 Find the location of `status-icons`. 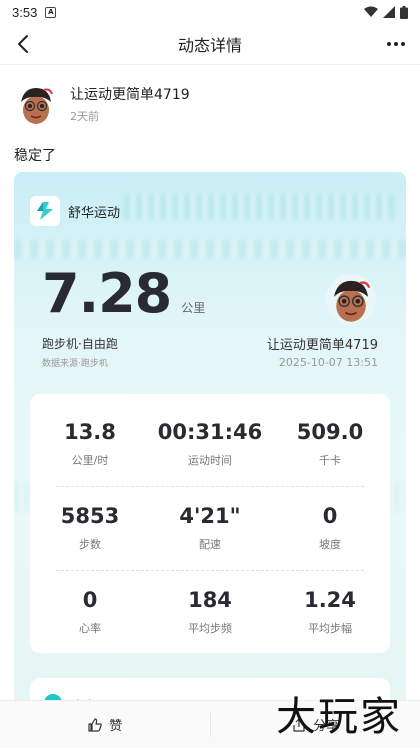

status-icons is located at coordinates (386, 12).